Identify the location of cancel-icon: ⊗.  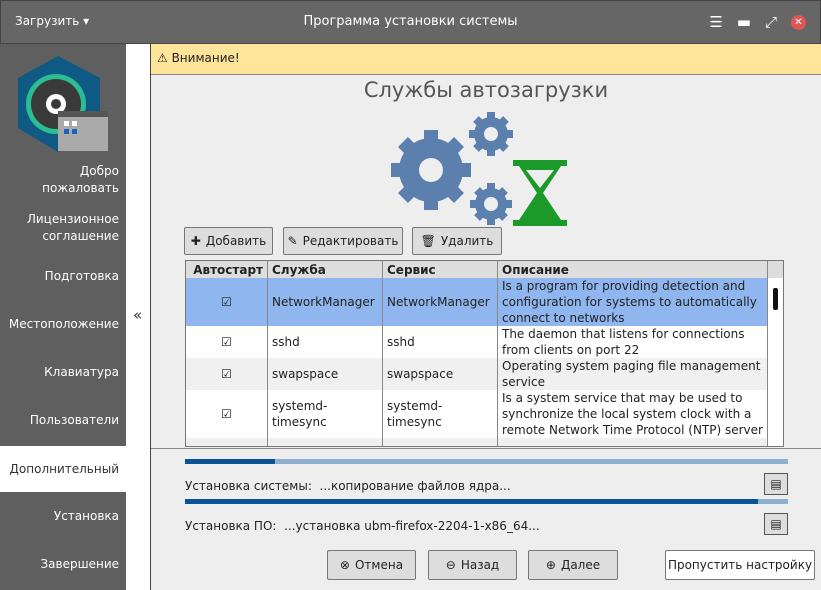
(344, 565).